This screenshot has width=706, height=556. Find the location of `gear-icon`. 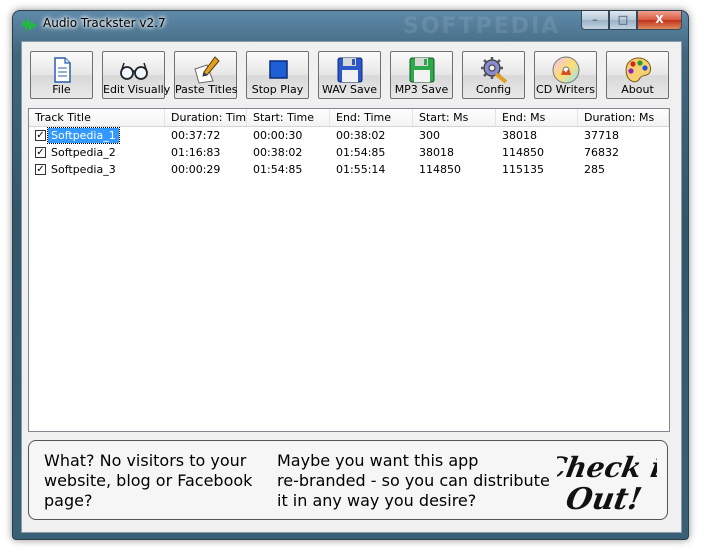

gear-icon is located at coordinates (493, 70).